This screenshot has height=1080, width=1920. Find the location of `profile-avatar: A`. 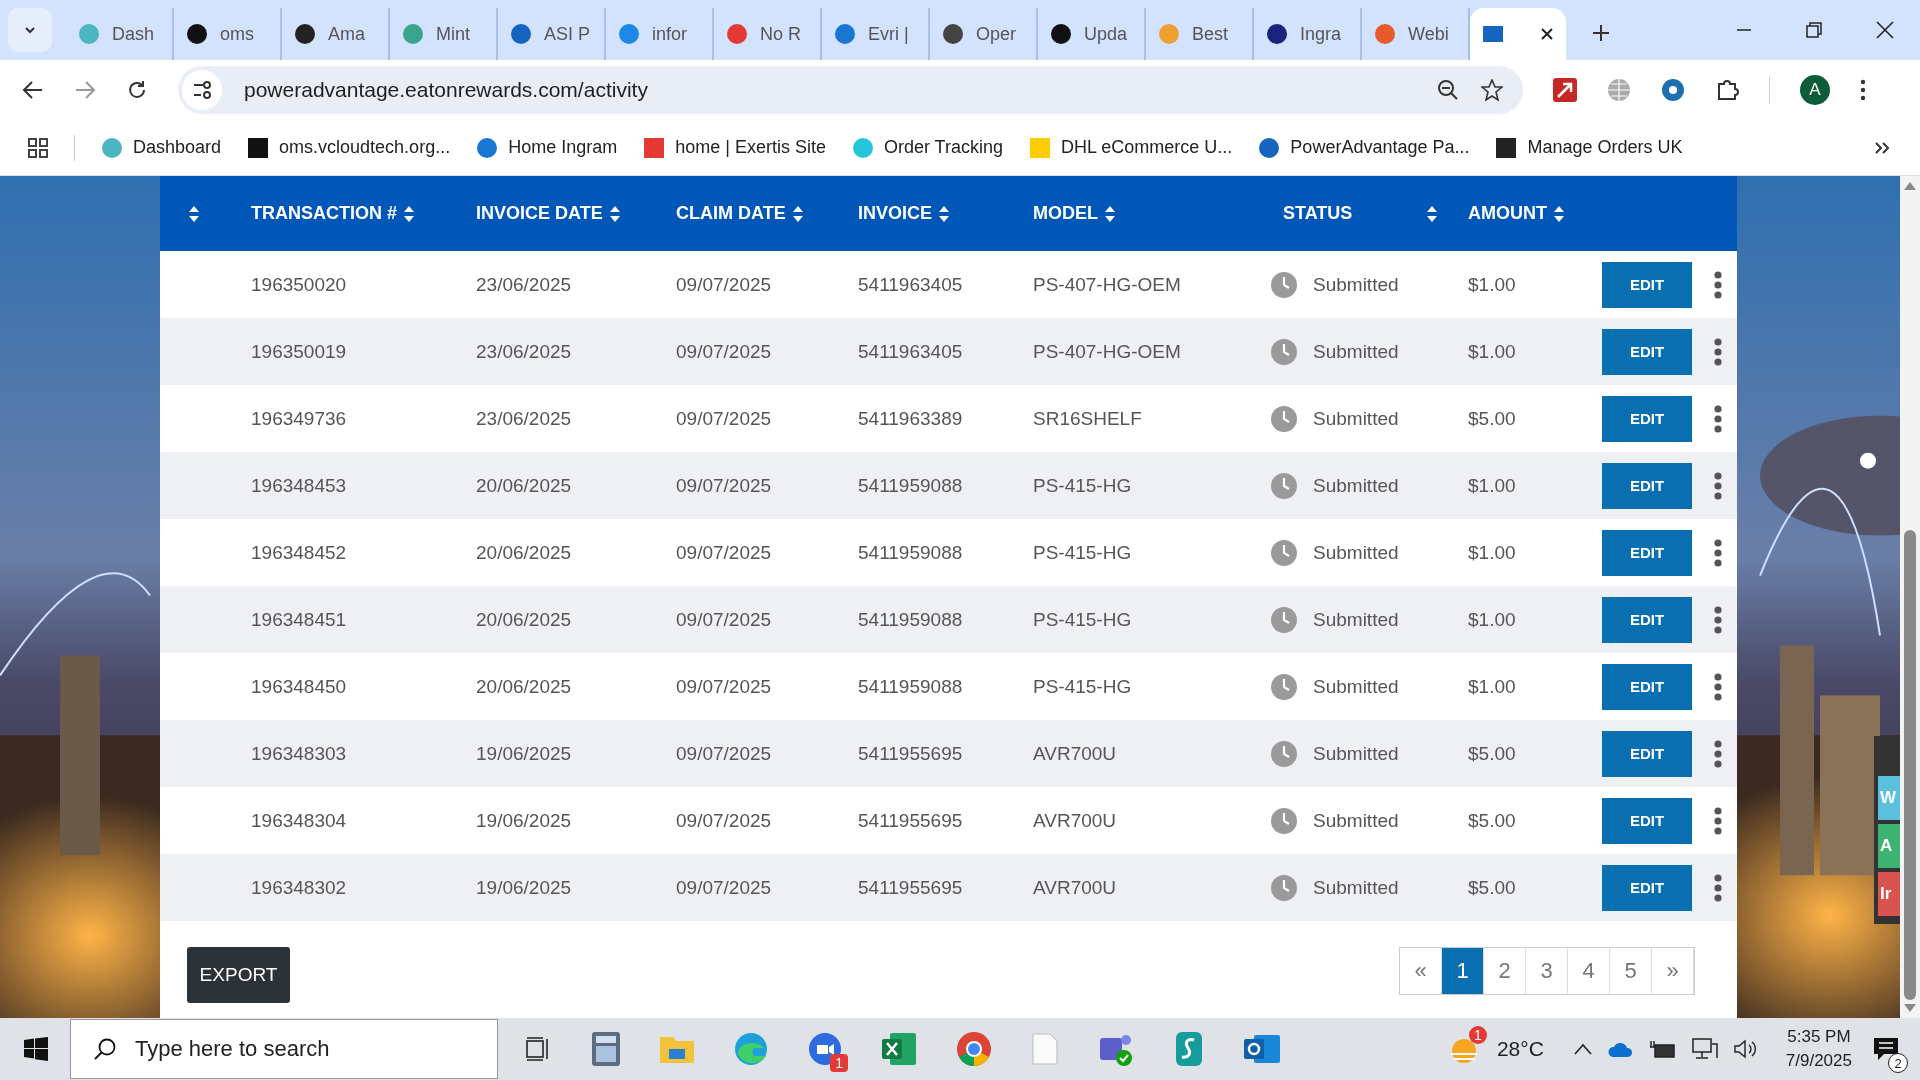

profile-avatar: A is located at coordinates (1815, 90).